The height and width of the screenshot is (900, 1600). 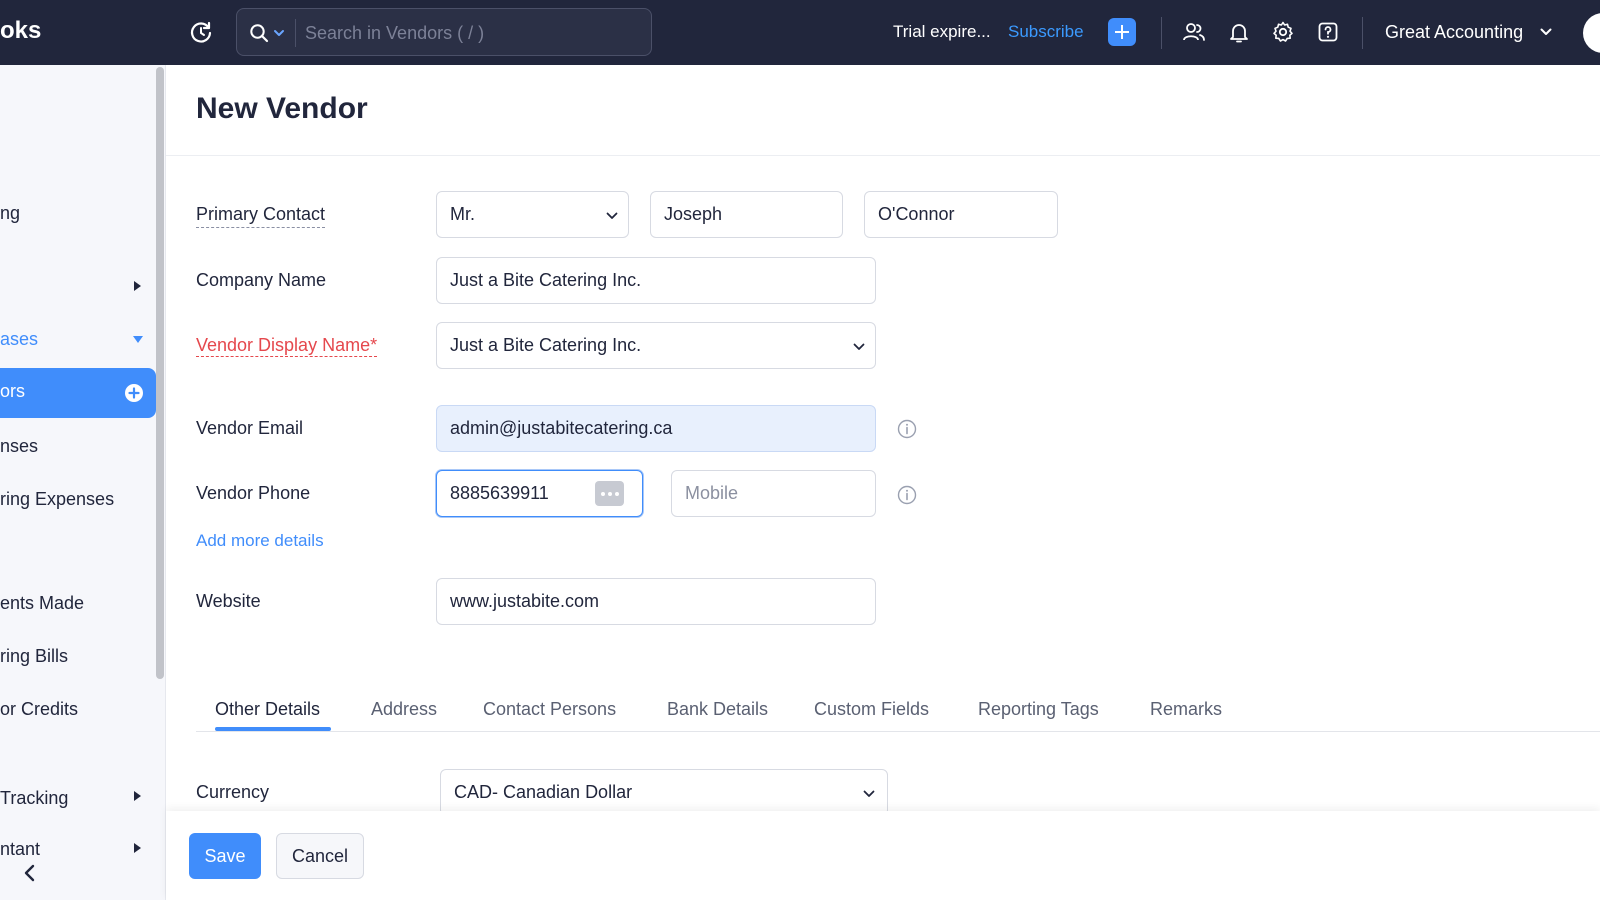 What do you see at coordinates (609, 493) in the screenshot?
I see `phone-options-icon` at bounding box center [609, 493].